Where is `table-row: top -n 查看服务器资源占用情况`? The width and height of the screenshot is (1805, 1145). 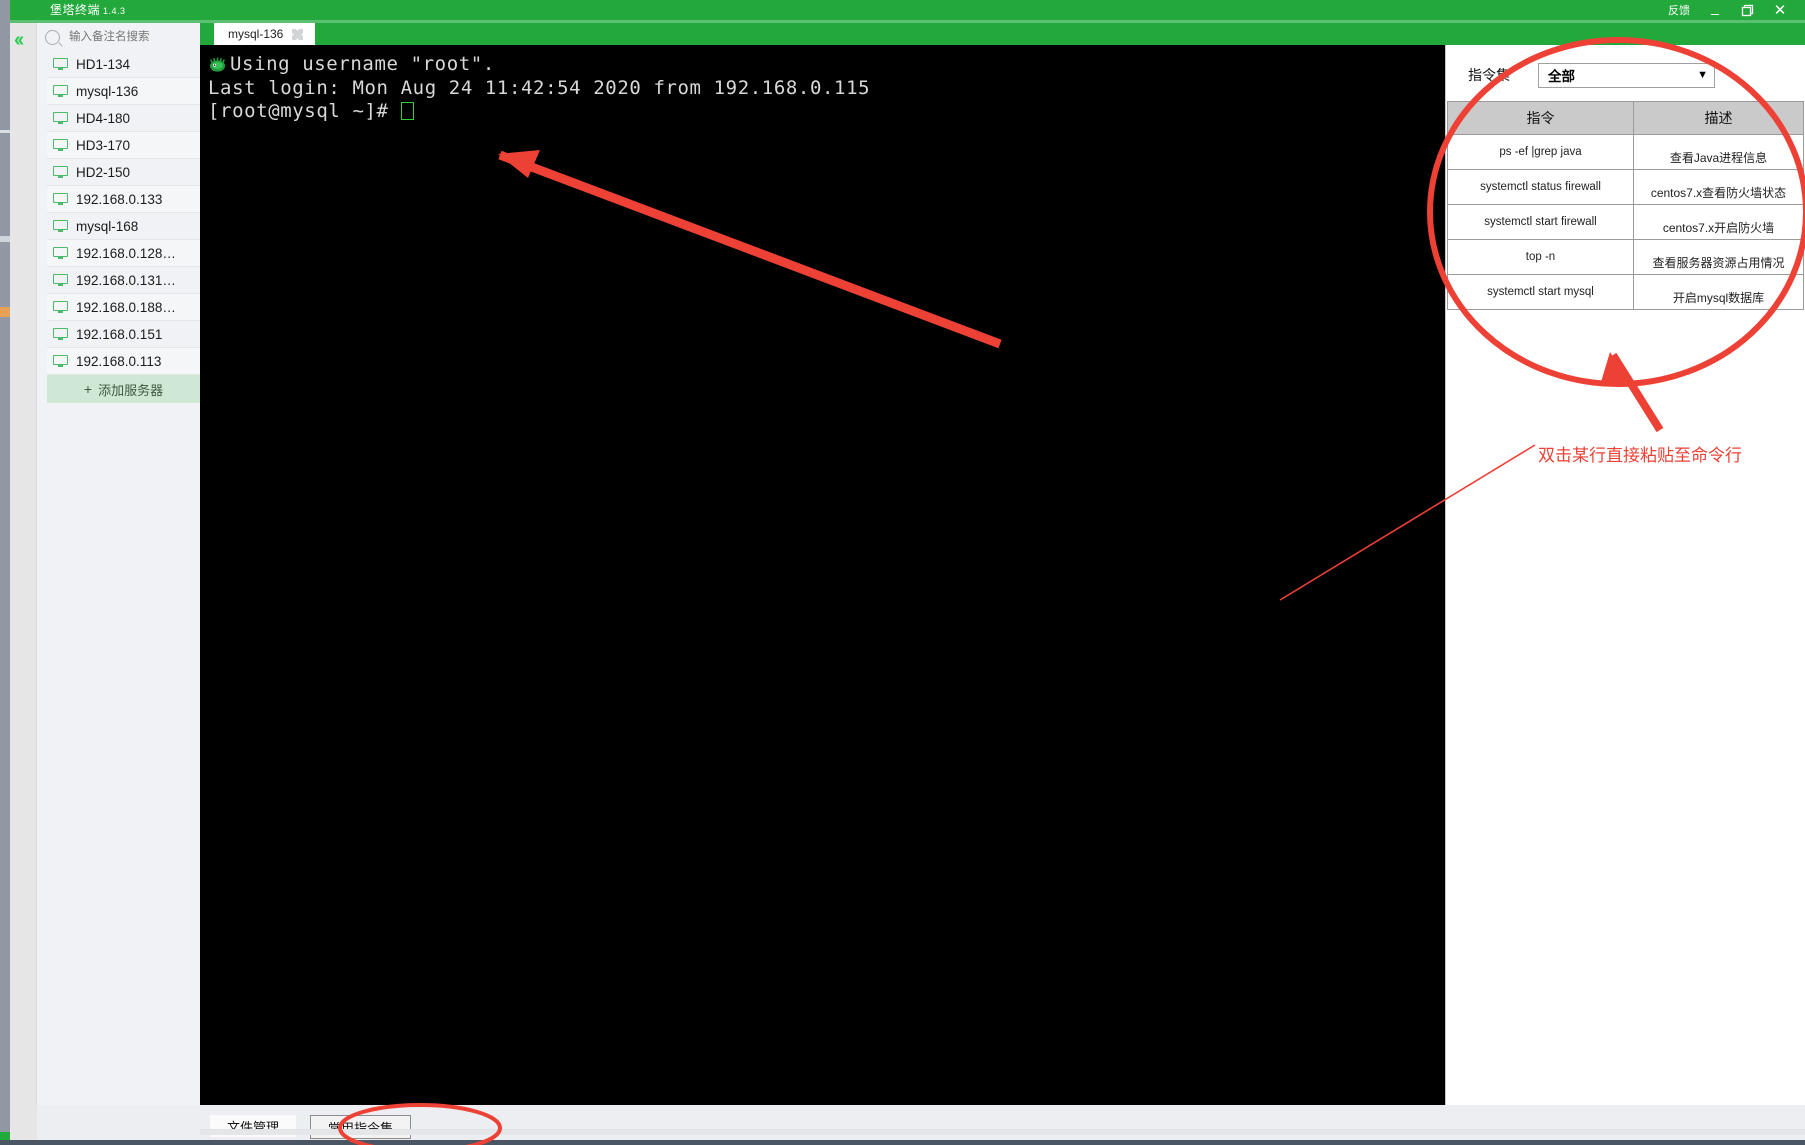 table-row: top -n 查看服务器资源占用情况 is located at coordinates (1625, 257).